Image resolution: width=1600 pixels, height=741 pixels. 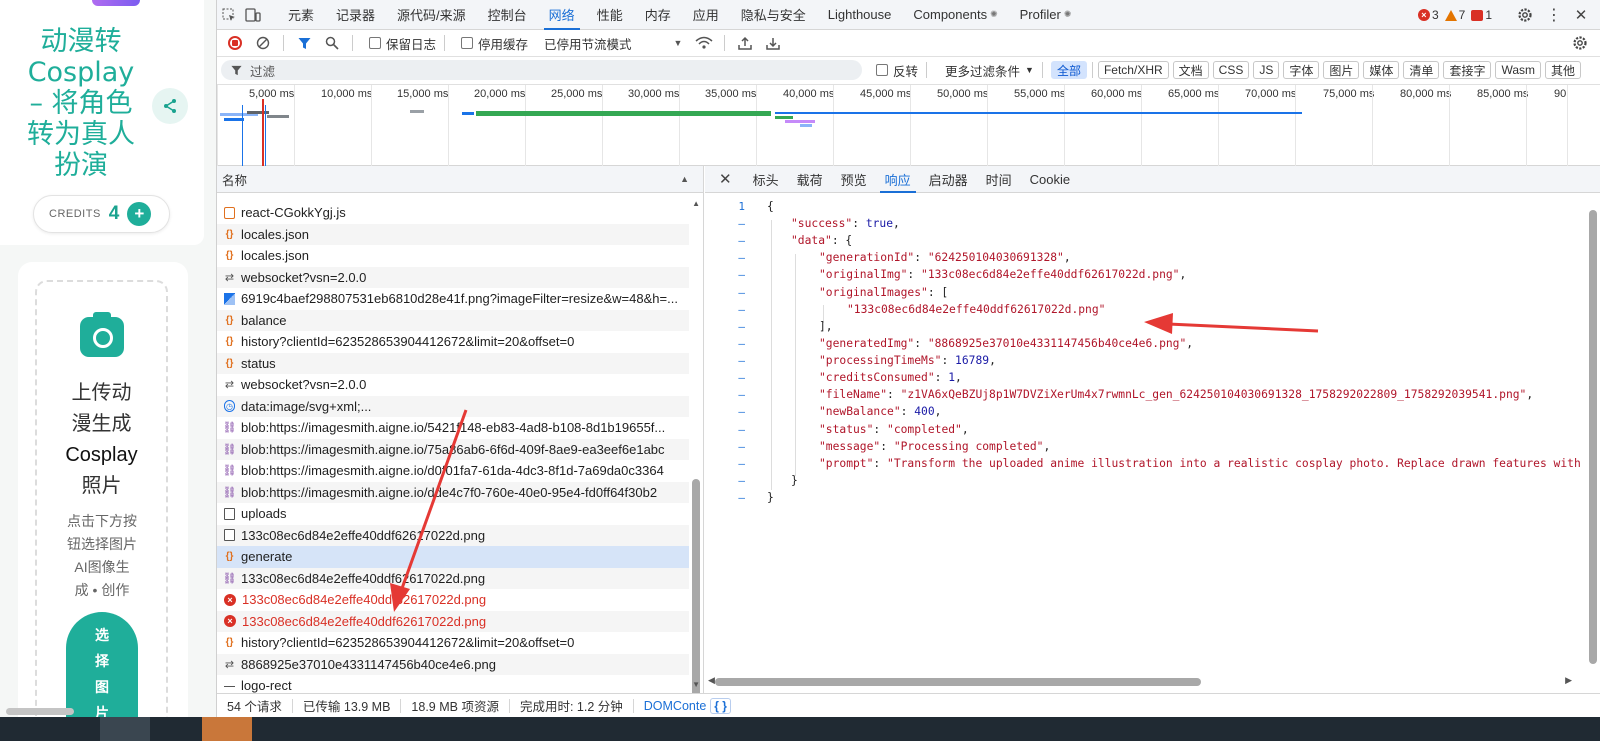 What do you see at coordinates (948, 179) in the screenshot?
I see `tab-initiator: 启动器` at bounding box center [948, 179].